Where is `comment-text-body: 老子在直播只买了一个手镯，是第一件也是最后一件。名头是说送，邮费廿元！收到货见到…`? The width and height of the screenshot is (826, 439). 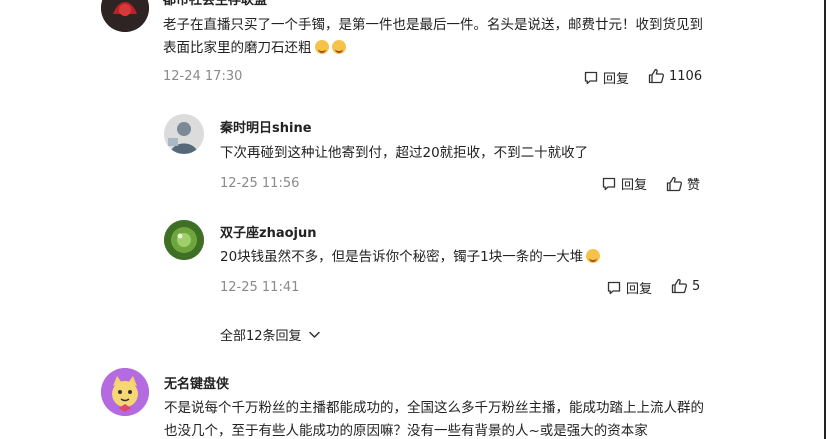 comment-text-body: 老子在直播只买了一个手镯，是第一件也是最后一件。名头是说送，邮费廿元！收到货见到… is located at coordinates (433, 36).